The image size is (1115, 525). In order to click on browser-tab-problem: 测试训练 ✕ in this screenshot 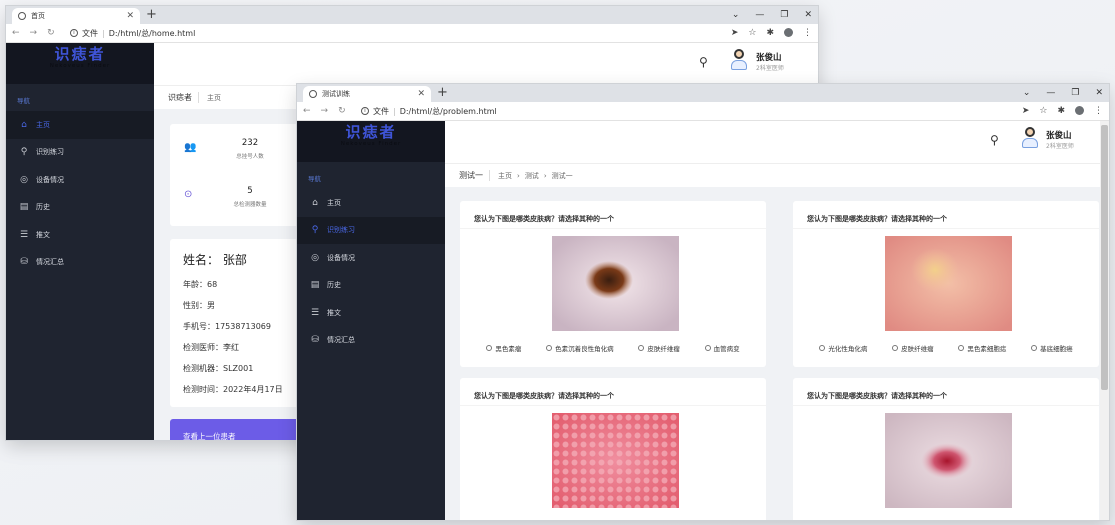, I will do `click(367, 94)`.